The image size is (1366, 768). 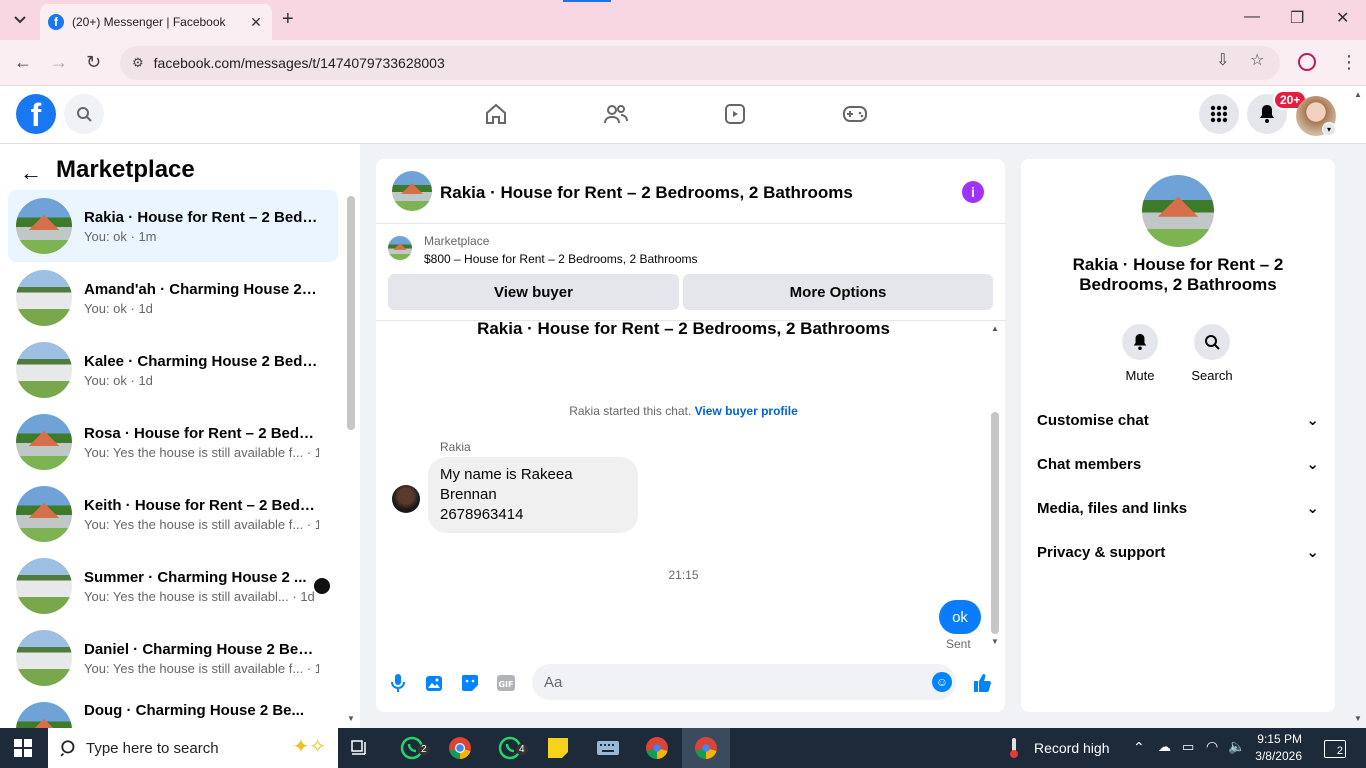 What do you see at coordinates (59, 62) in the screenshot?
I see `forward-icon: →` at bounding box center [59, 62].